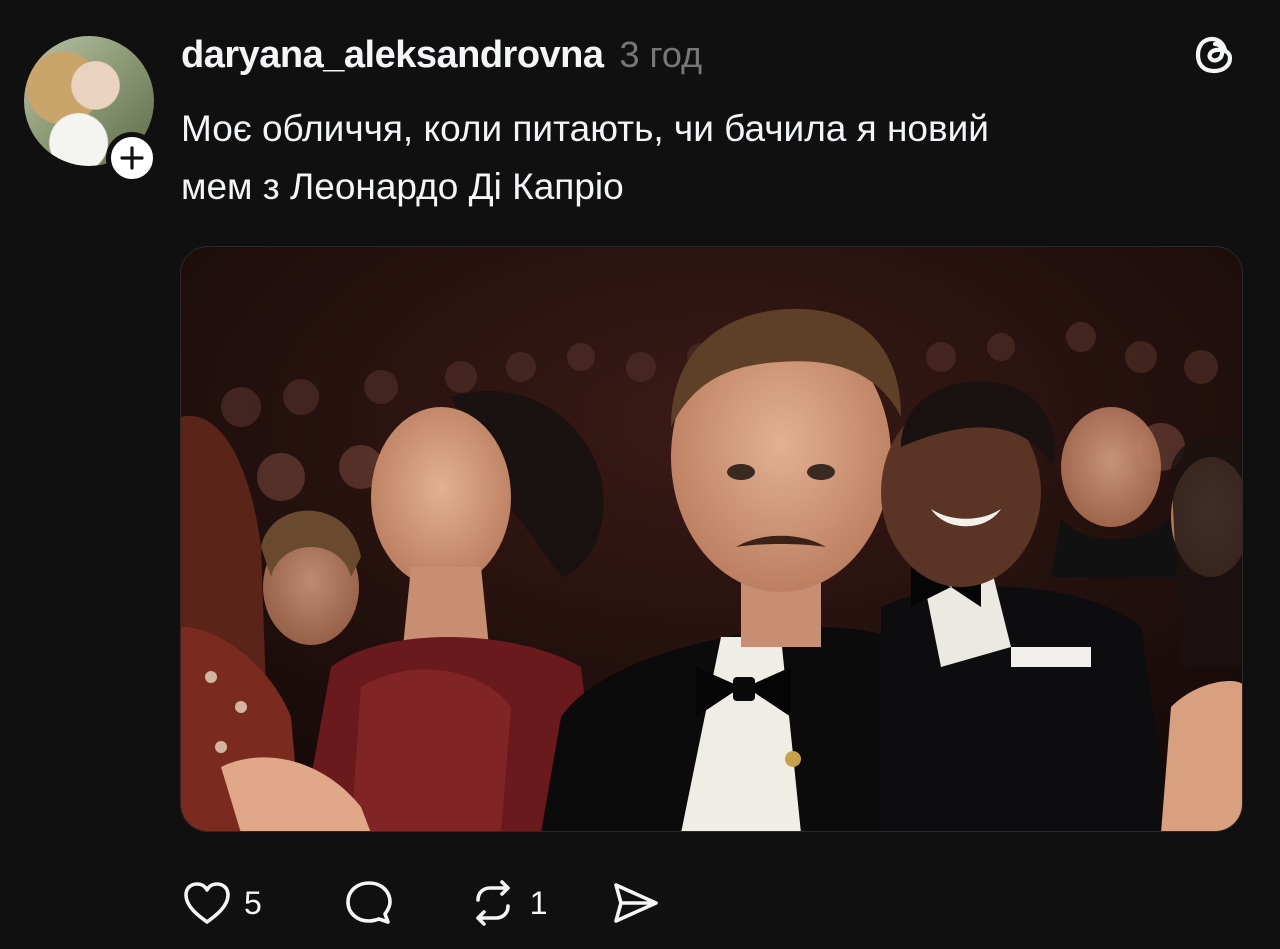 The image size is (1280, 949). What do you see at coordinates (253, 902) in the screenshot?
I see `like-count: 5` at bounding box center [253, 902].